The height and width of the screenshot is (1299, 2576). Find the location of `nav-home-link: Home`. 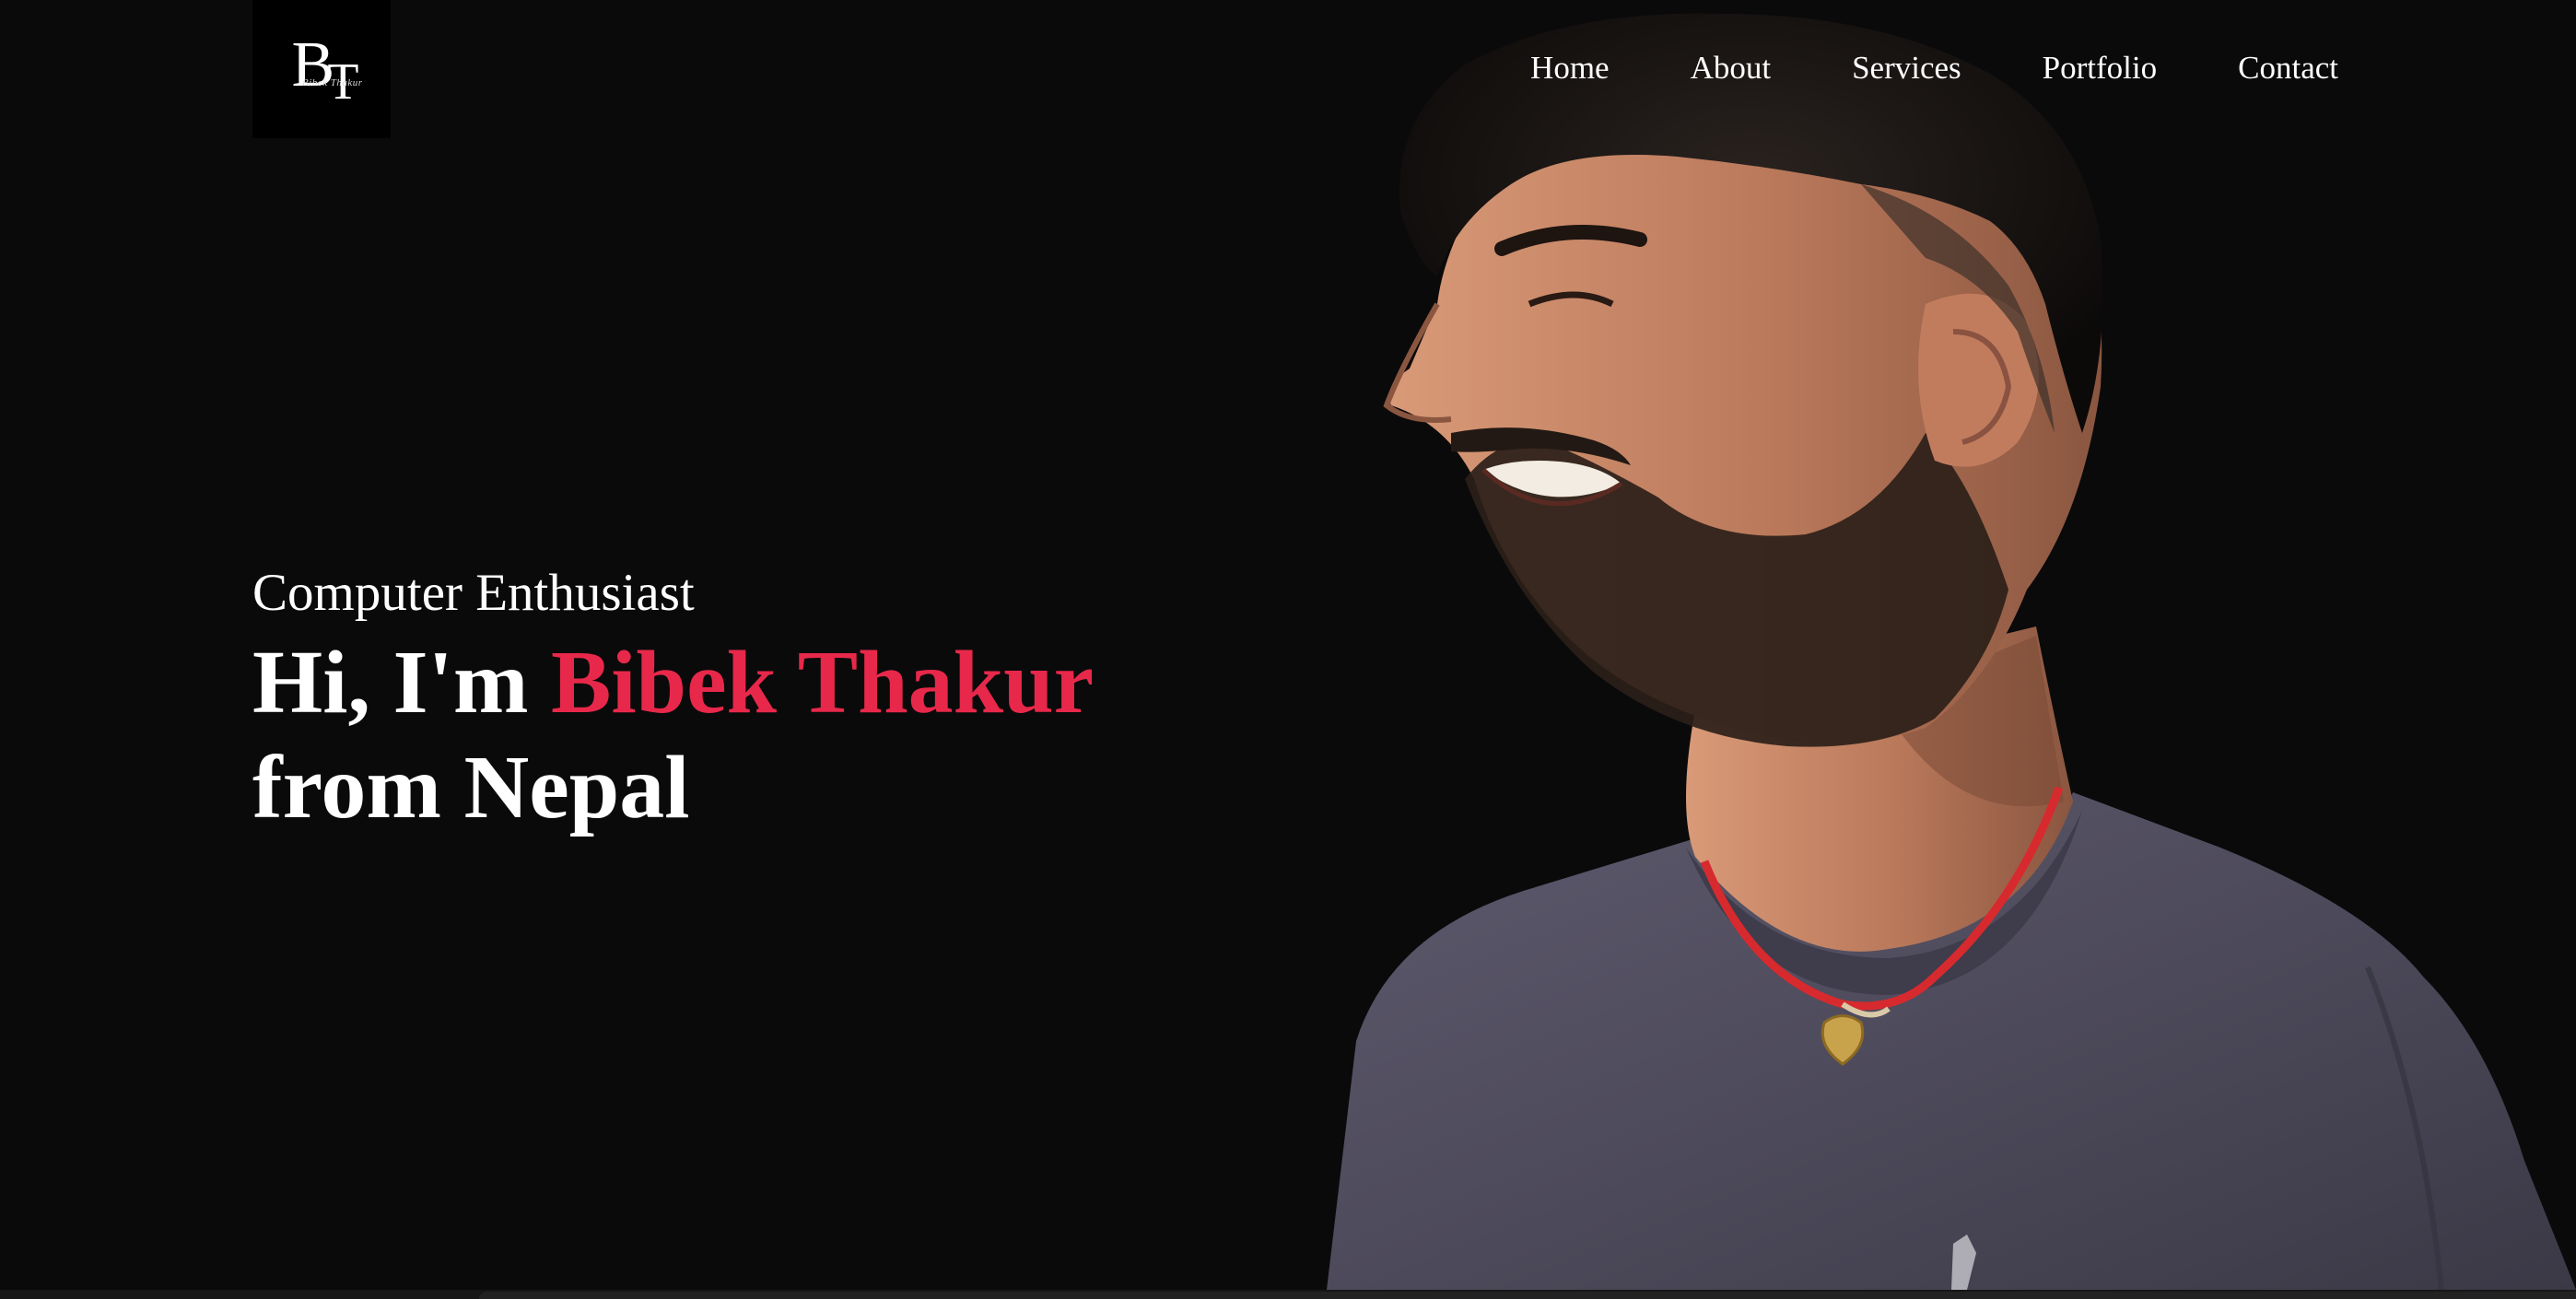

nav-home-link: Home is located at coordinates (1570, 68).